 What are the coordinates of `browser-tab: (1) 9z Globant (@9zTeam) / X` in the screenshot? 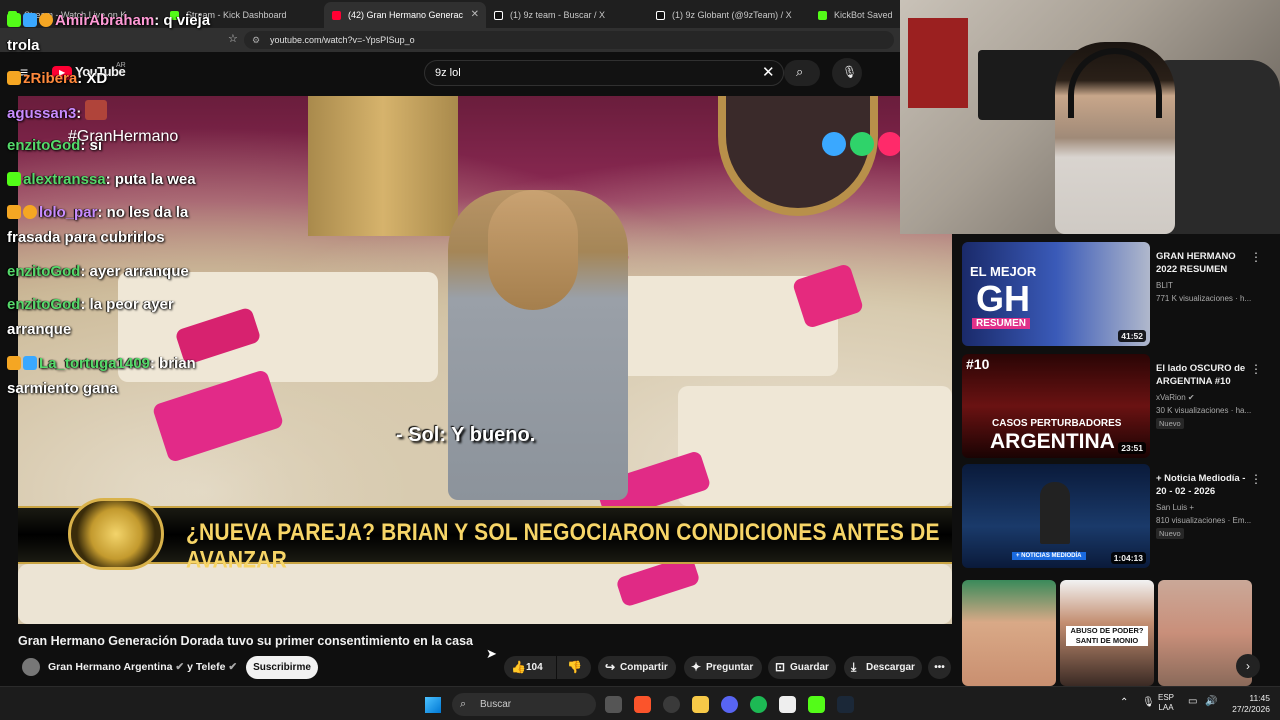 It's located at (729, 15).